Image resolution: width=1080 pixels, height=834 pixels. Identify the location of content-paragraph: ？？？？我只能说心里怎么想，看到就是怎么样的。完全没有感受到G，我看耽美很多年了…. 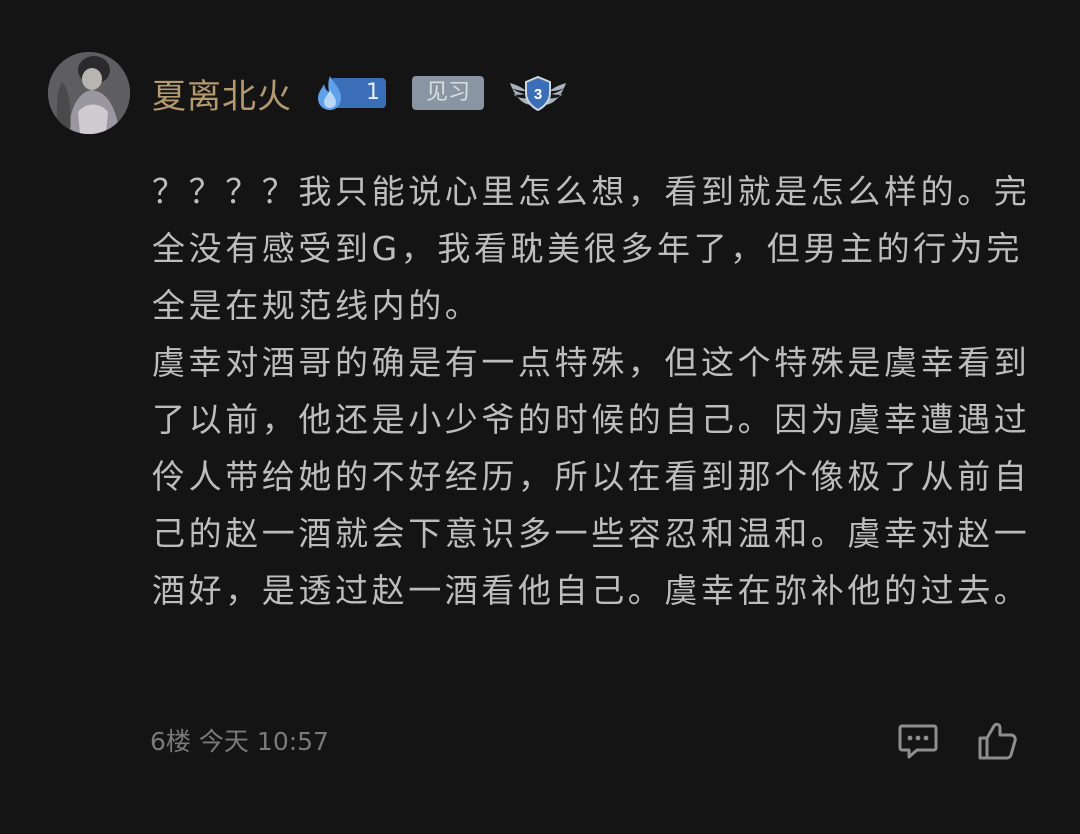
(591, 248).